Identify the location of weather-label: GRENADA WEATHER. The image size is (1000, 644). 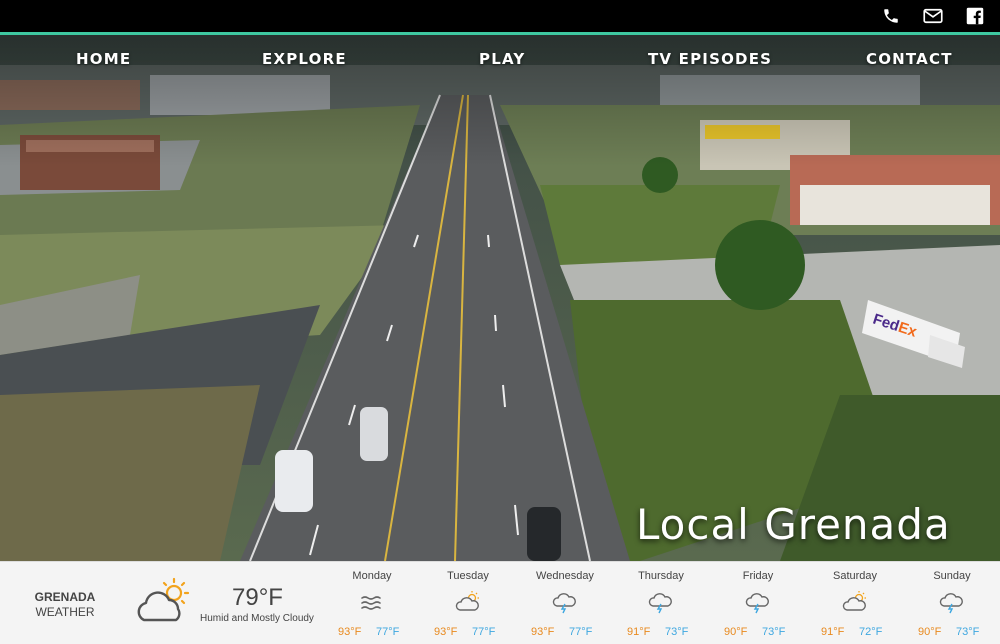
(65, 605).